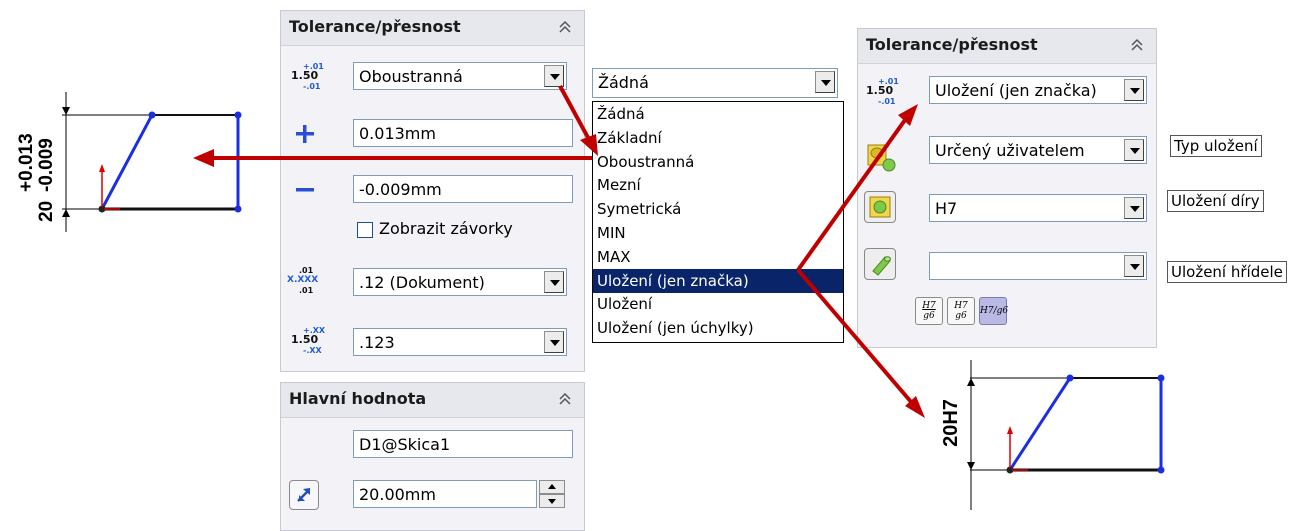 The width and height of the screenshot is (1313, 531). I want to click on value-spinner-down, so click(552, 501).